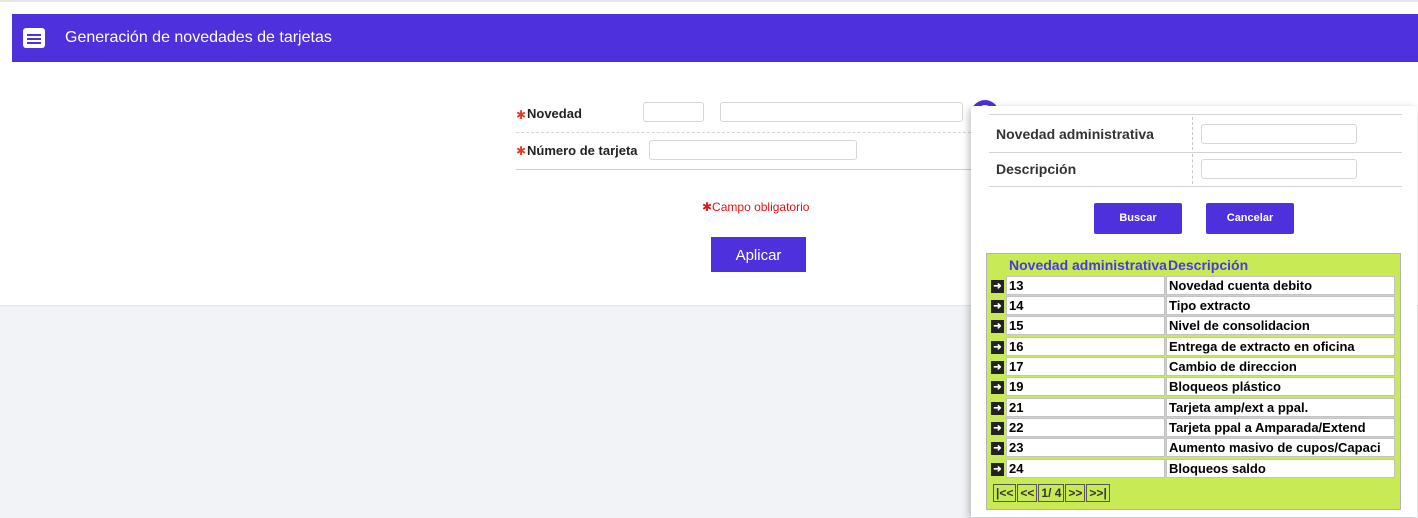 The image size is (1418, 518). Describe the element at coordinates (1208, 265) in the screenshot. I see `column-header-description: Descripción` at that location.